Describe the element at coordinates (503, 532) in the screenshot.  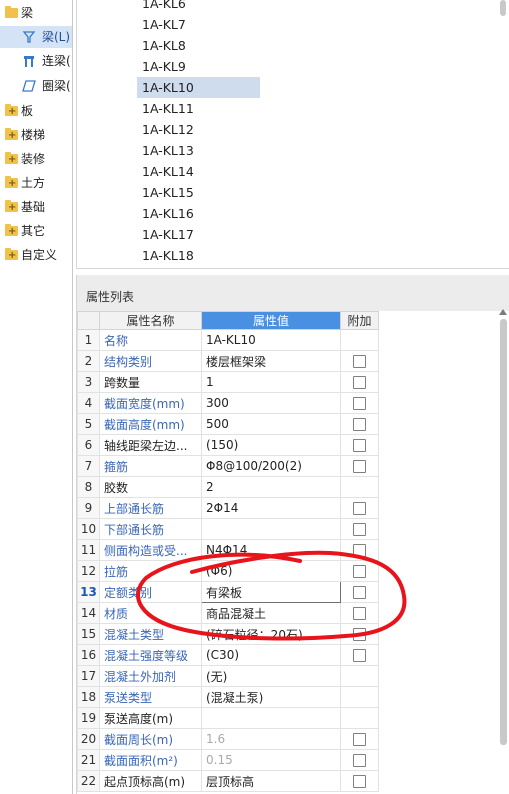
I see `property-scrollbar` at that location.